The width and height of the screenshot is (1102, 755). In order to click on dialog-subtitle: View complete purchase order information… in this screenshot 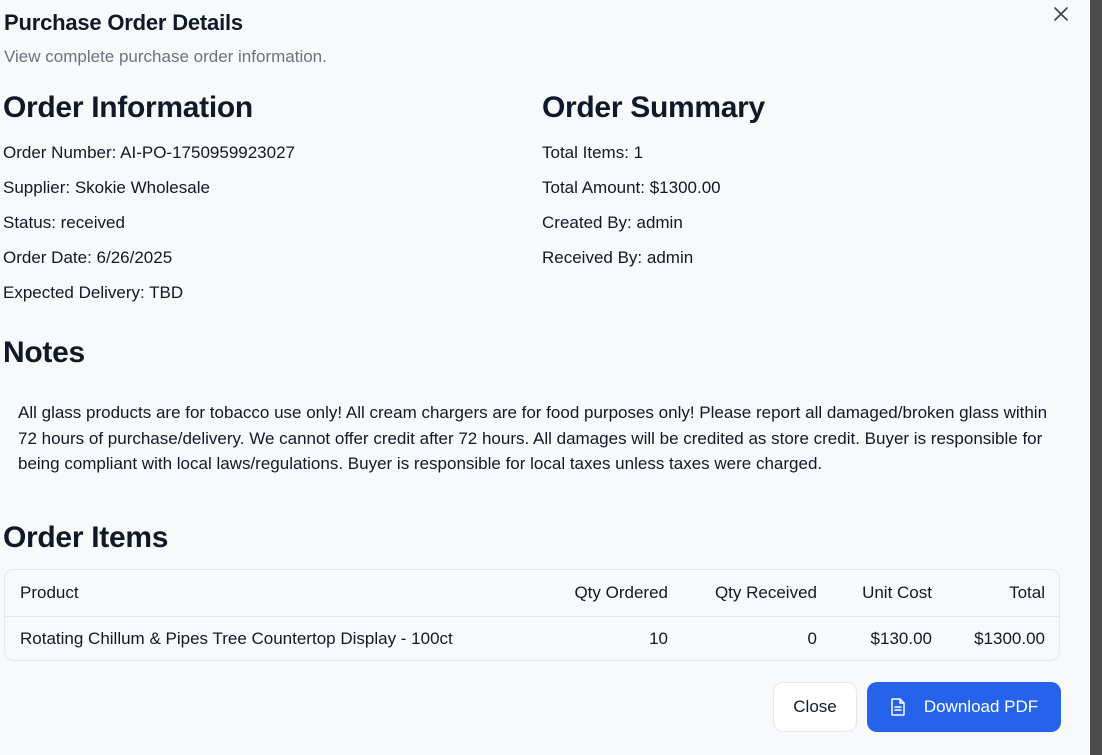, I will do `click(165, 56)`.